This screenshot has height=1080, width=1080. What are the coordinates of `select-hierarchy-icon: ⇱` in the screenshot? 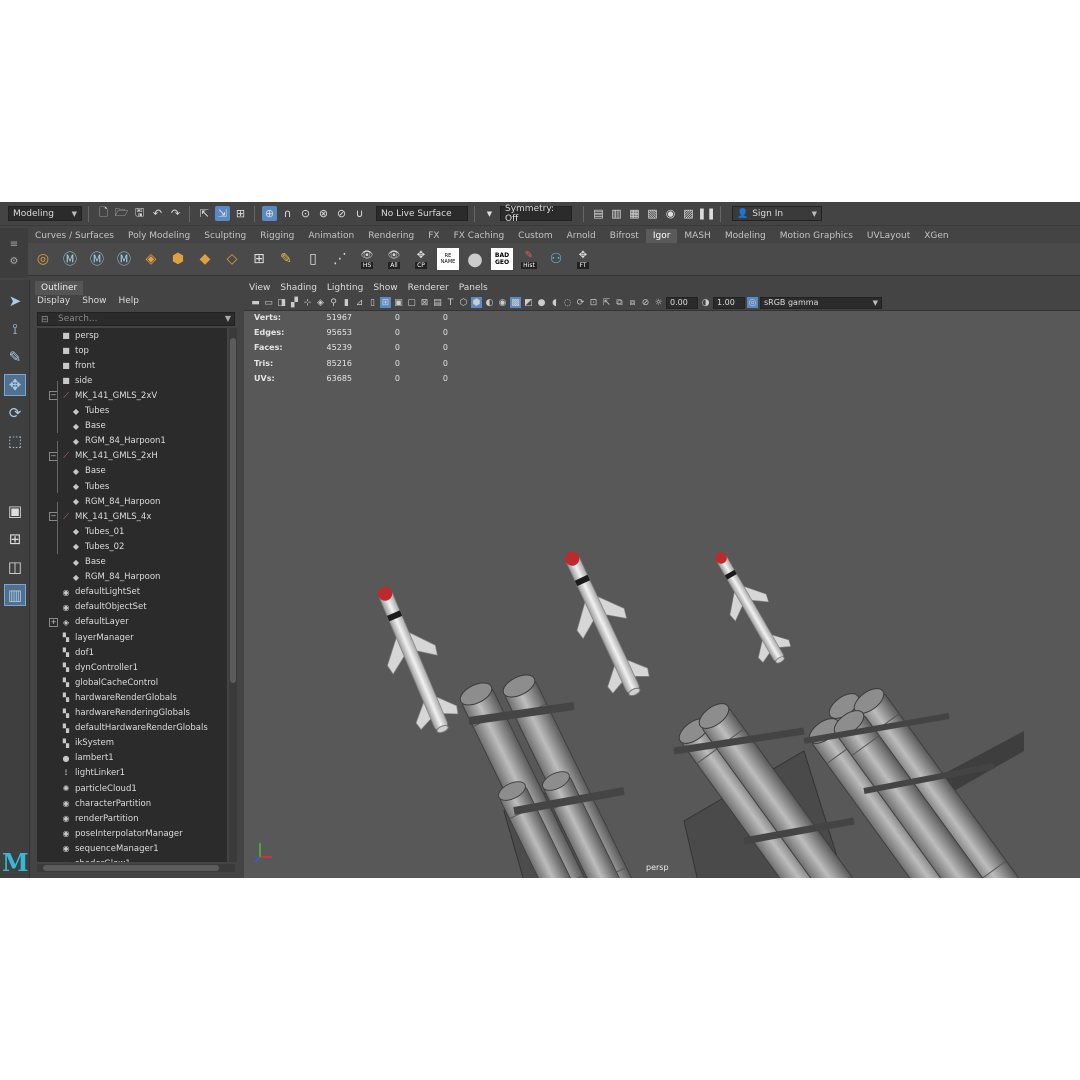 It's located at (204, 213).